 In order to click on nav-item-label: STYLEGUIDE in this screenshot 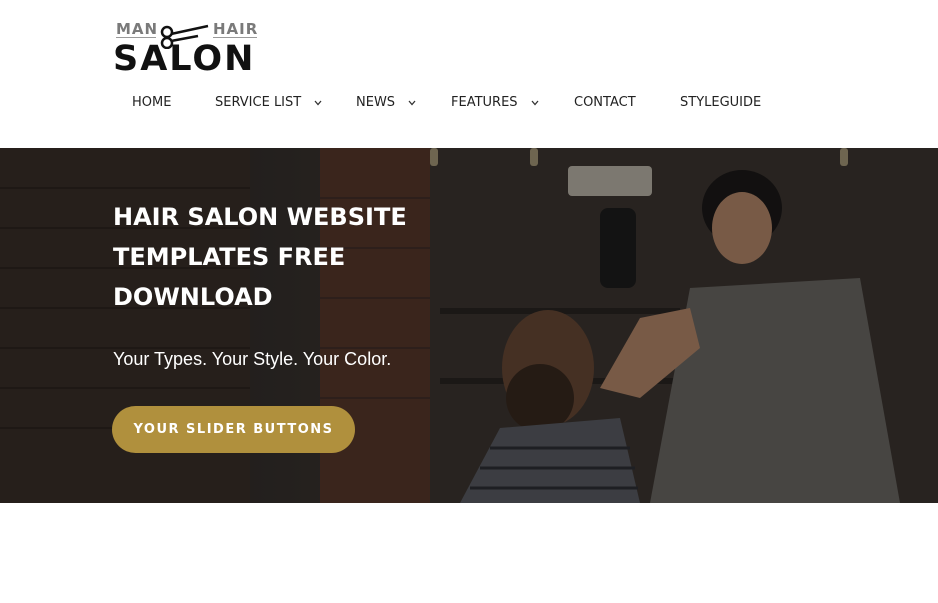, I will do `click(721, 102)`.